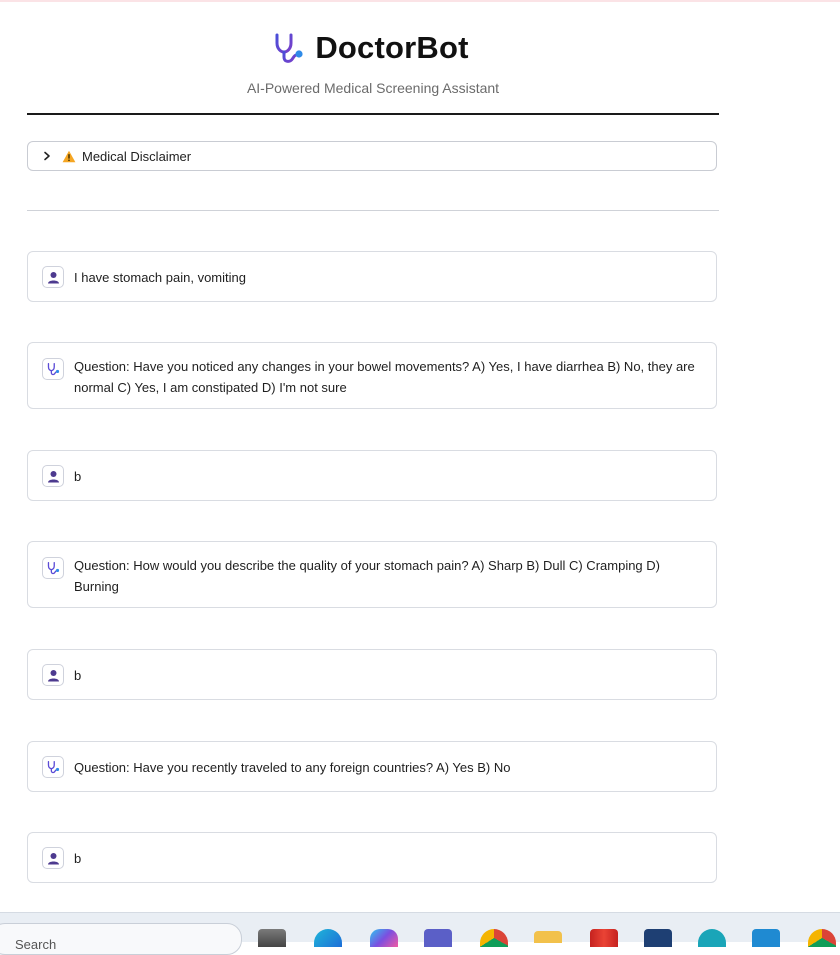 This screenshot has width=840, height=955. Describe the element at coordinates (494, 938) in the screenshot. I see `chrome-icon` at that location.